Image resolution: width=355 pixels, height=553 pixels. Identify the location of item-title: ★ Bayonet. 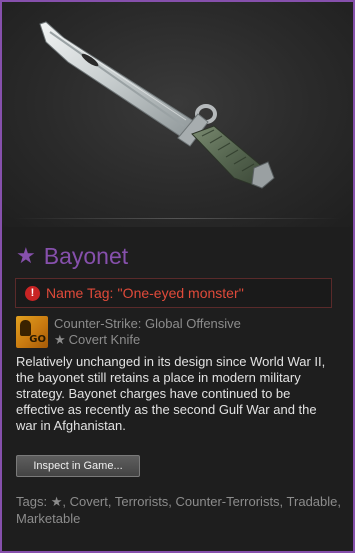
(72, 256).